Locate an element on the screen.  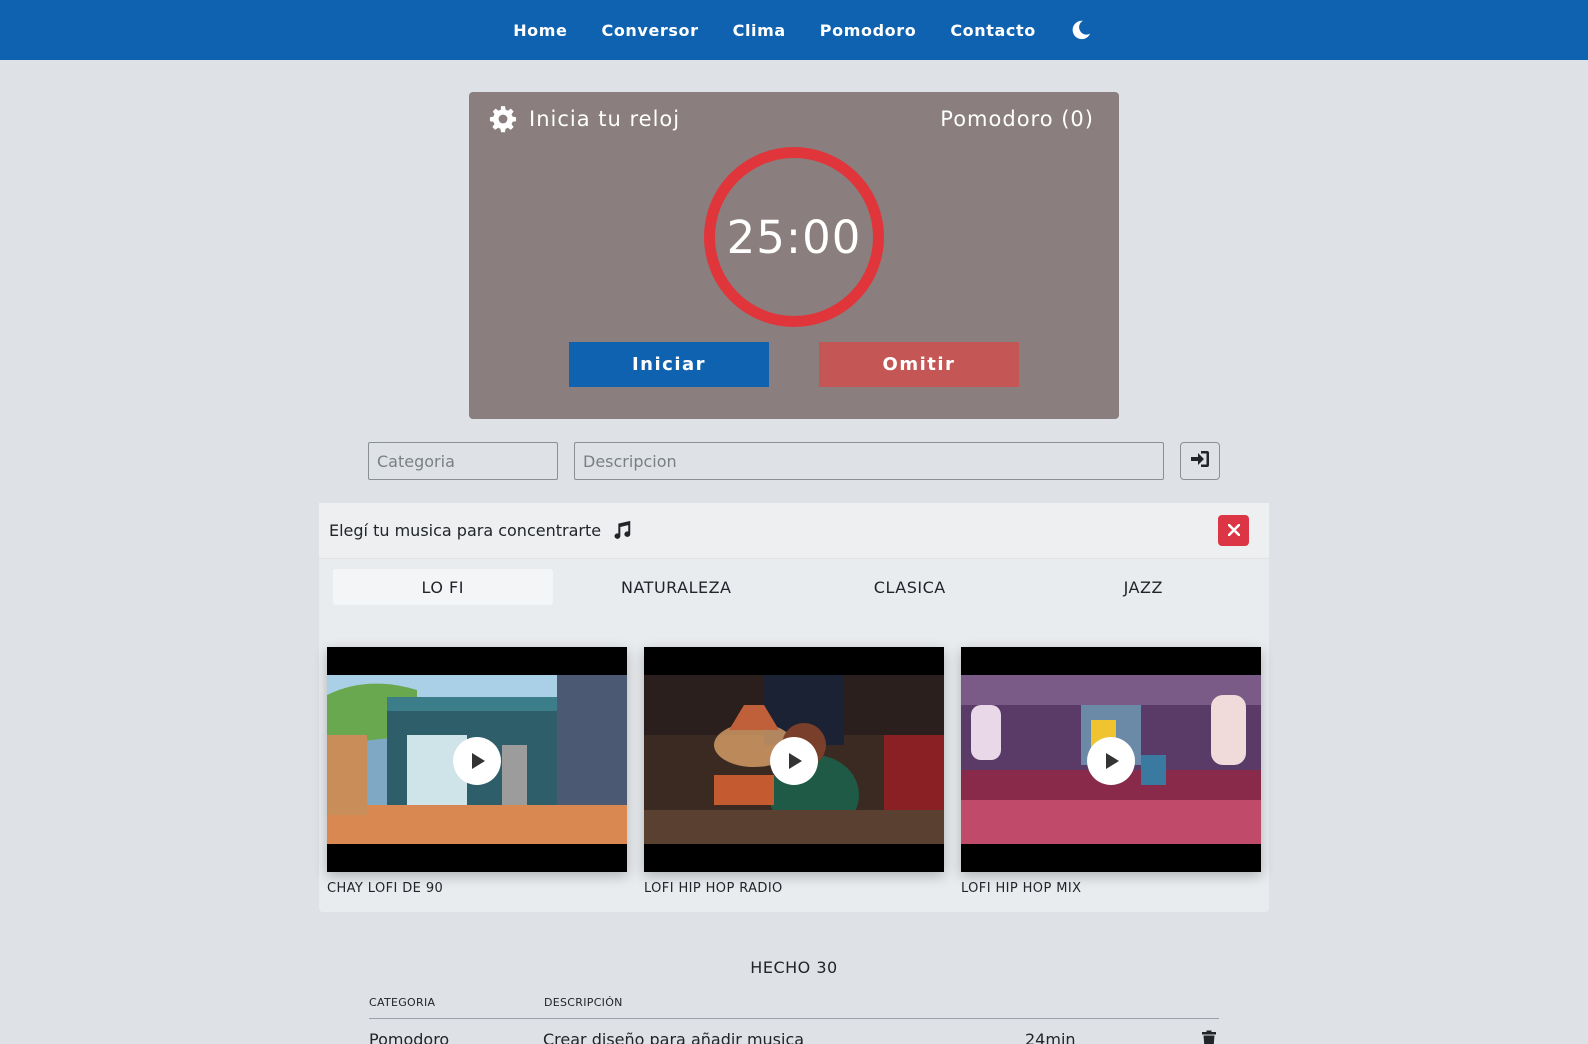
video-title: LOFI HIP HOP MIX is located at coordinates (1021, 888).